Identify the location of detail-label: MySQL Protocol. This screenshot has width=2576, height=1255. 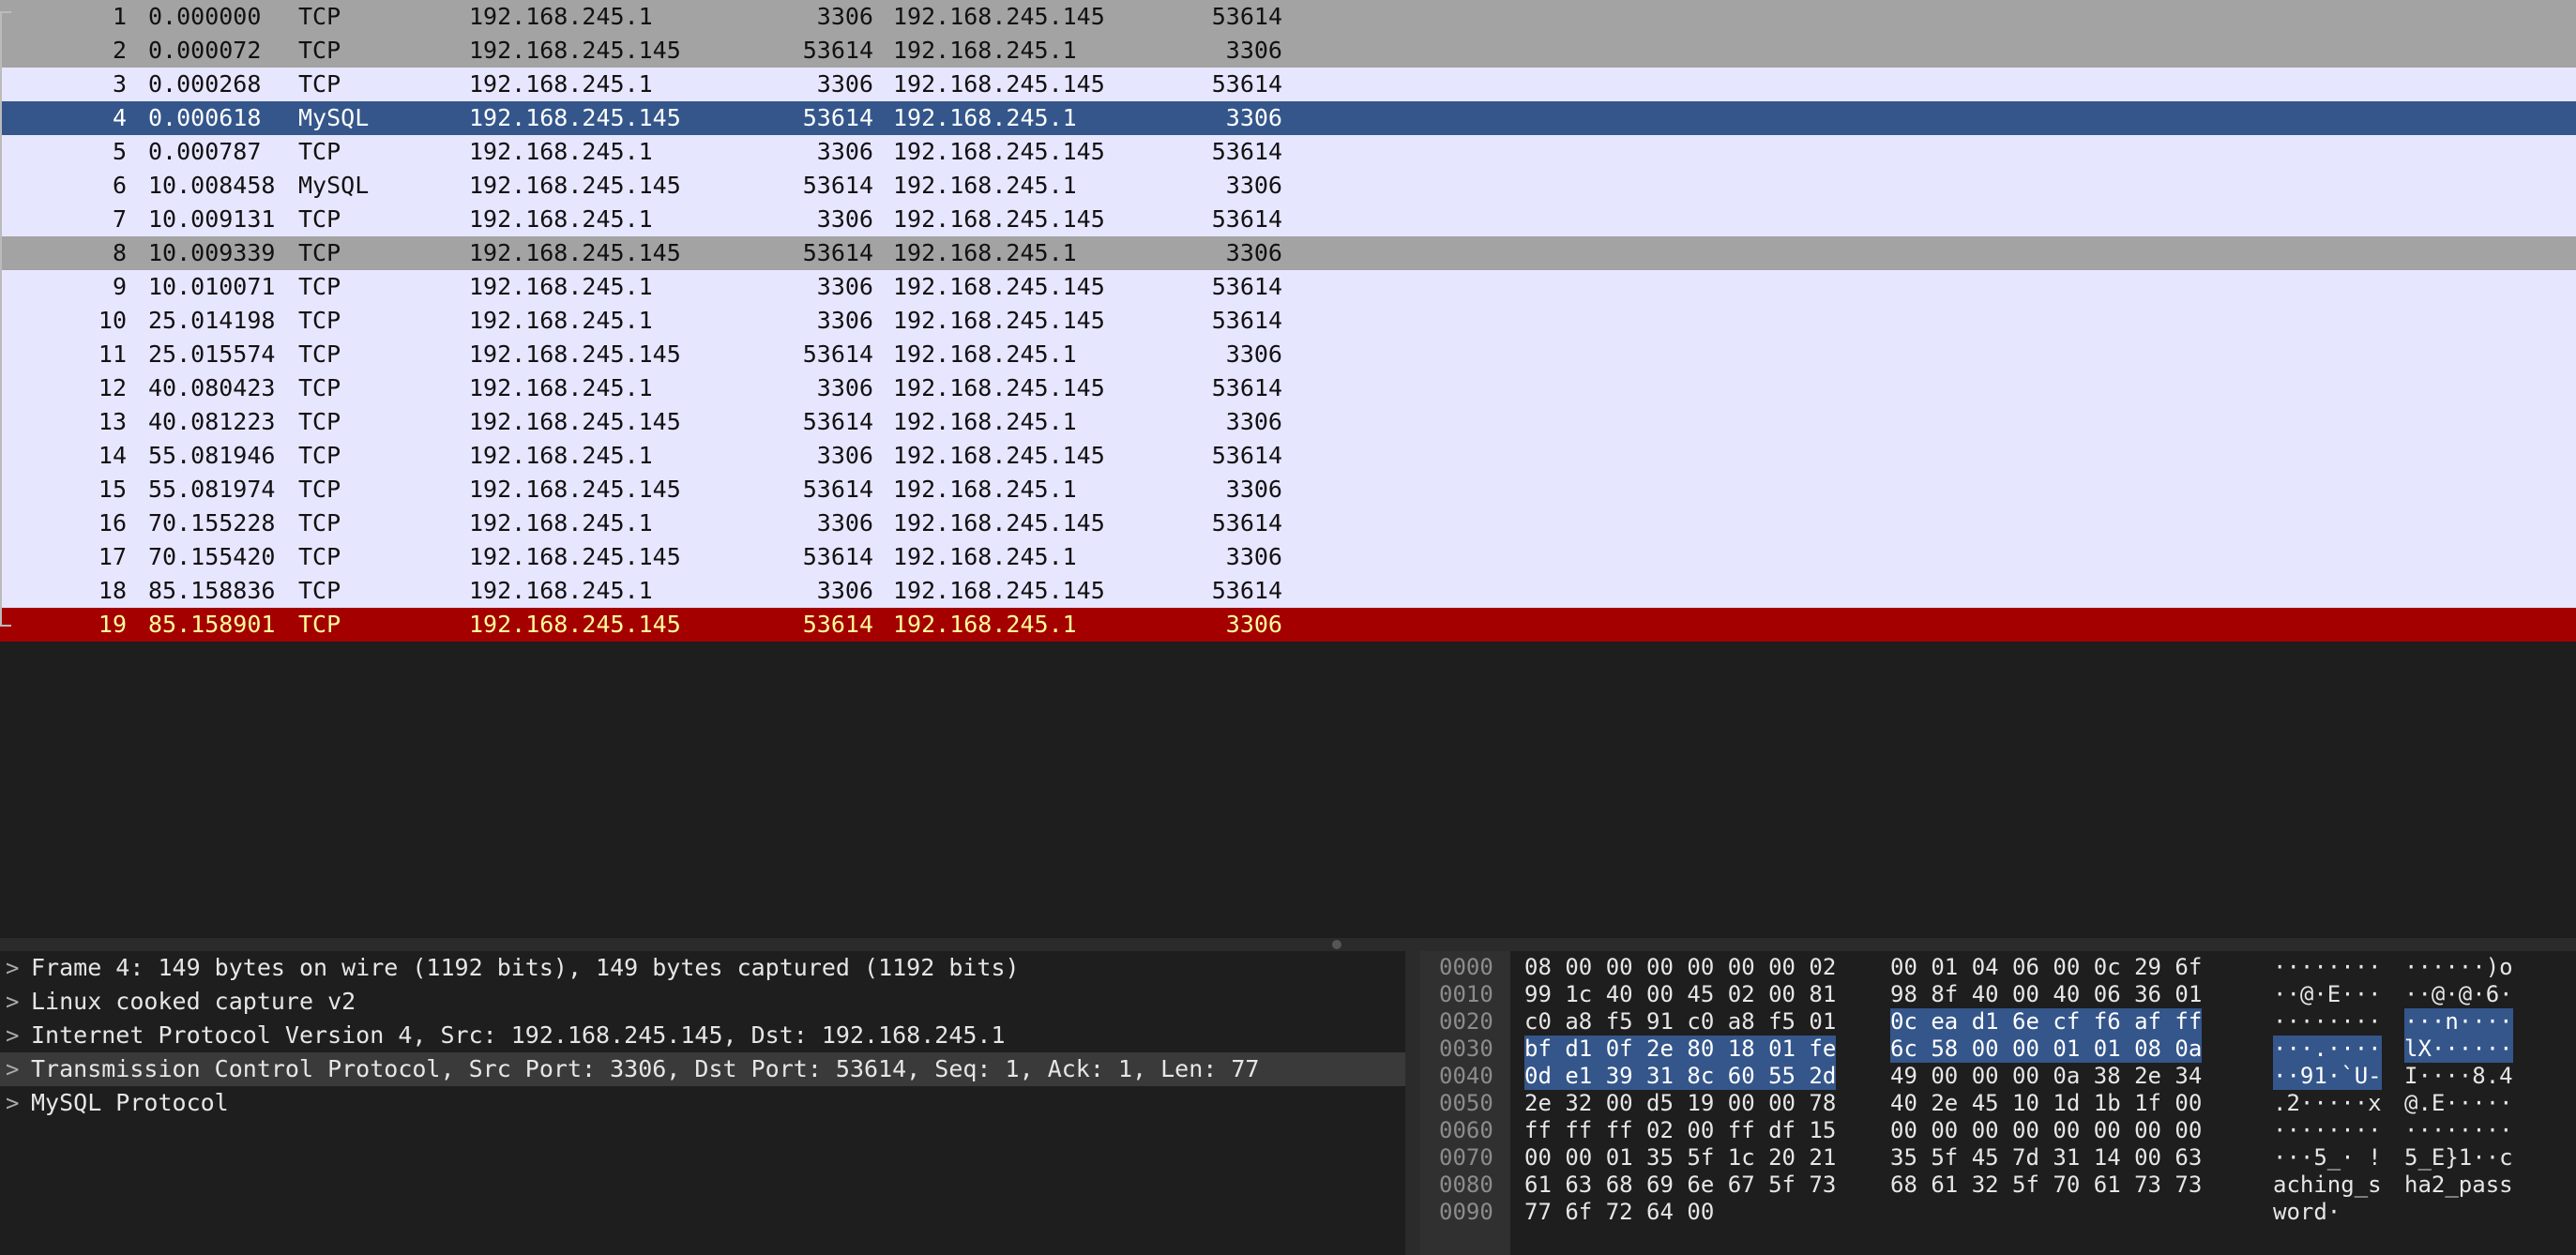
(130, 1102).